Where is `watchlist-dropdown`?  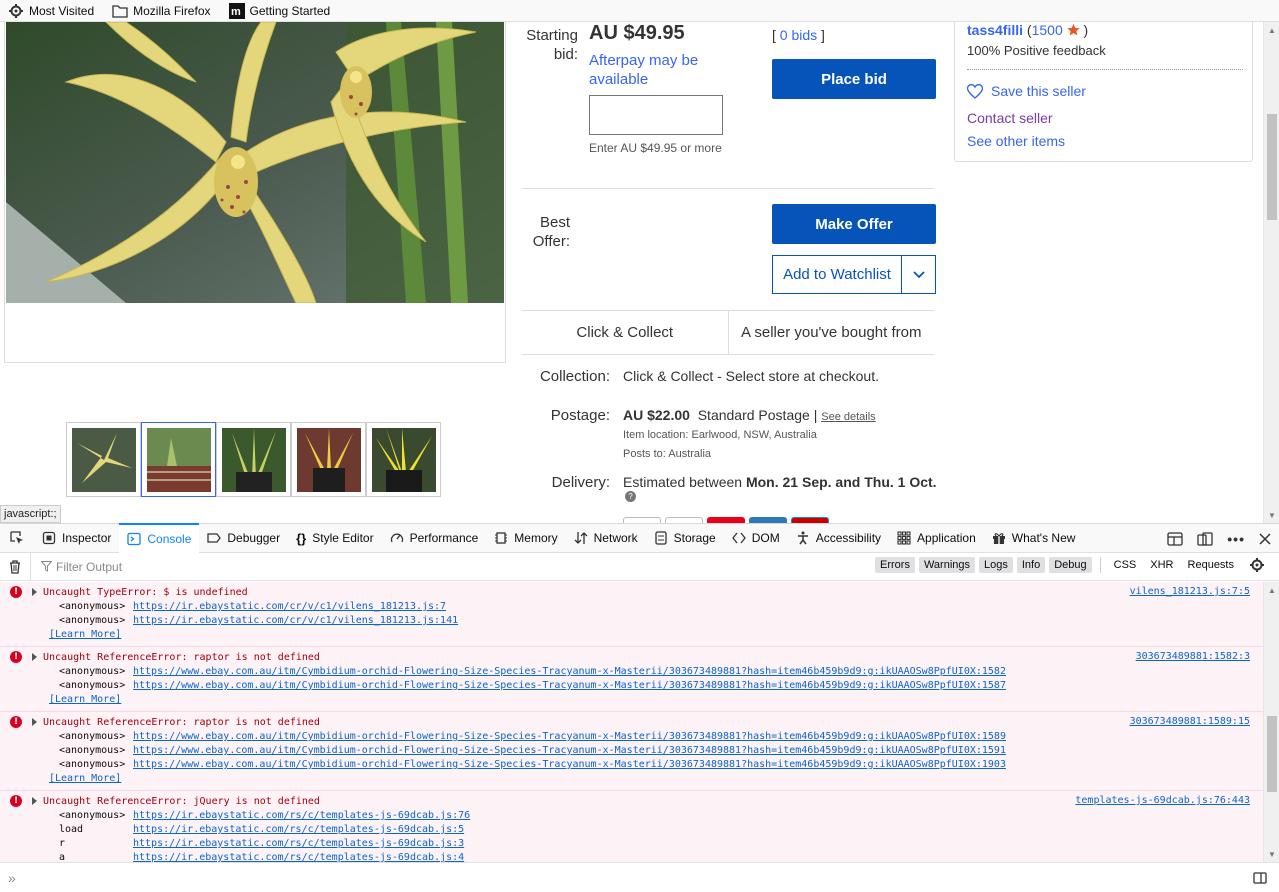 watchlist-dropdown is located at coordinates (918, 274).